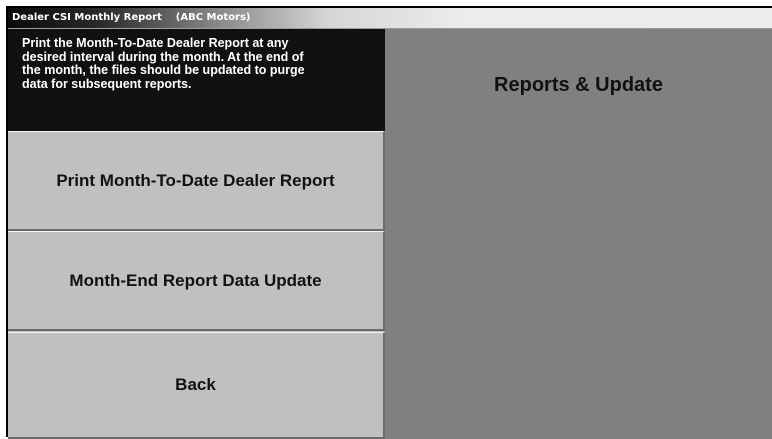  I want to click on month-end-data-update-label: Month-End Report Data Update, so click(195, 280).